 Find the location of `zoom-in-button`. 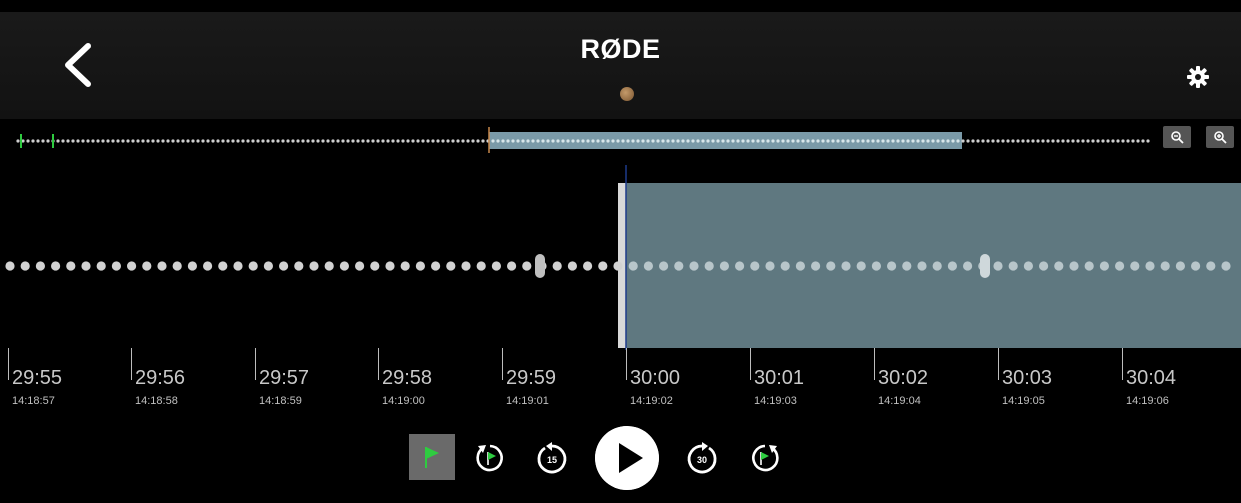

zoom-in-button is located at coordinates (1220, 137).